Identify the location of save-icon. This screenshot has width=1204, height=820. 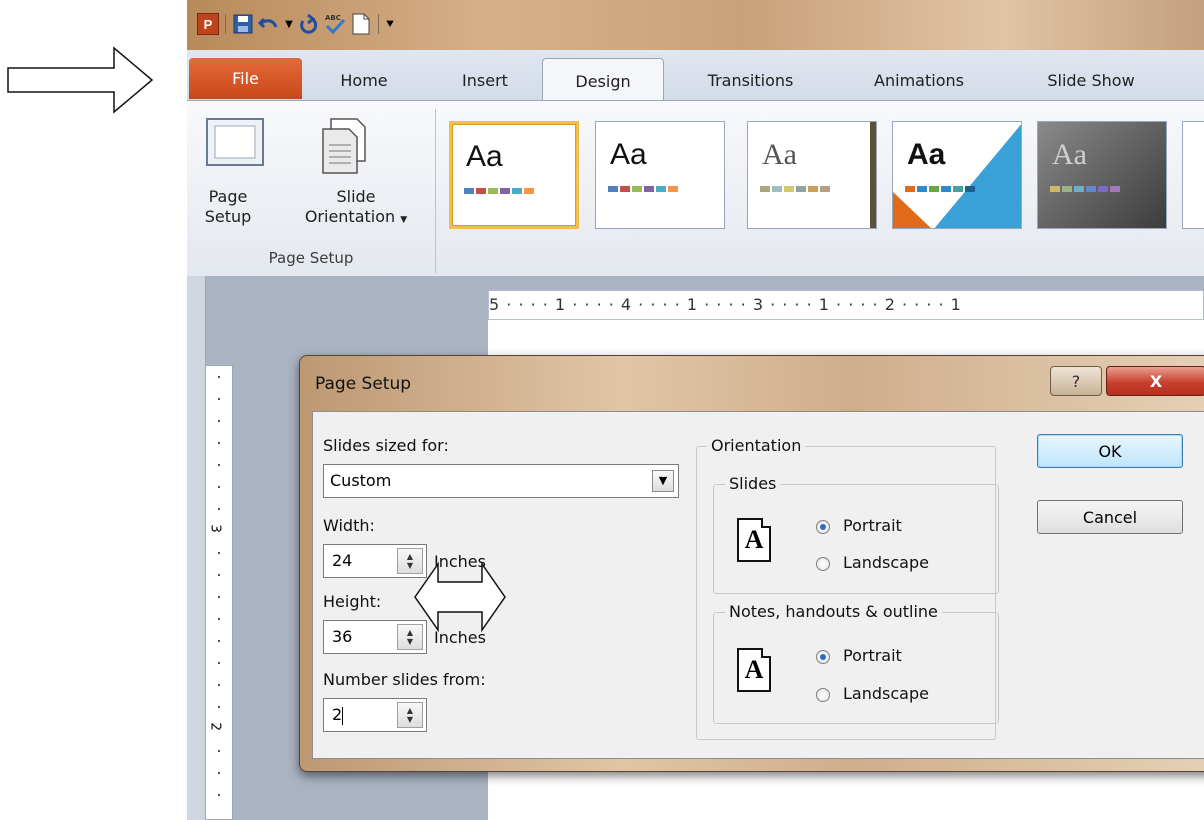
(243, 24).